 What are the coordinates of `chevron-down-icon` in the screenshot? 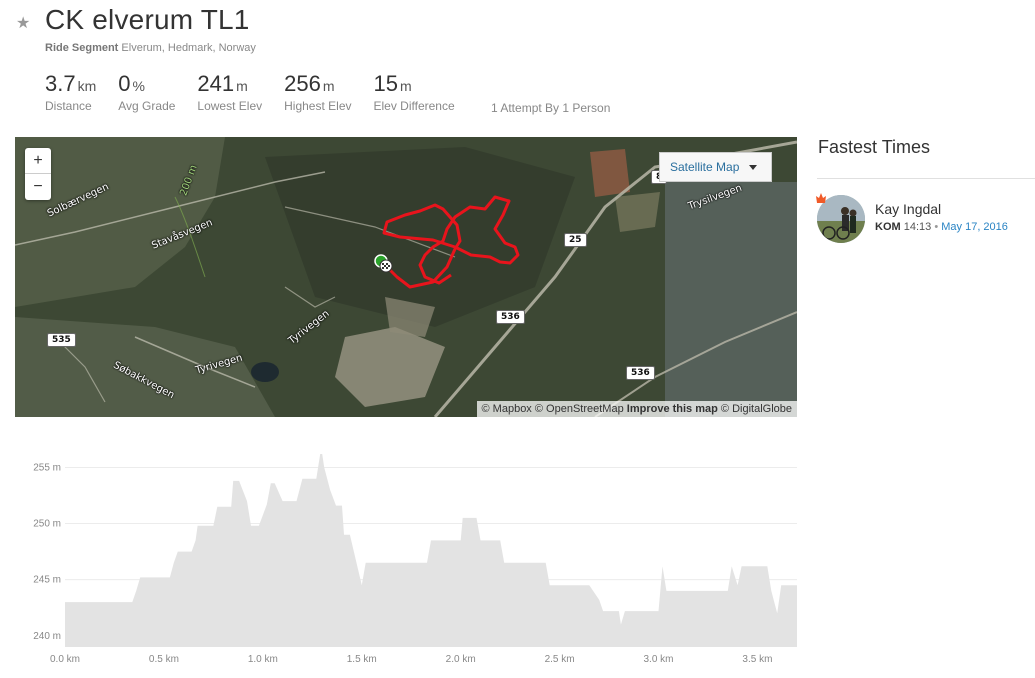 It's located at (753, 167).